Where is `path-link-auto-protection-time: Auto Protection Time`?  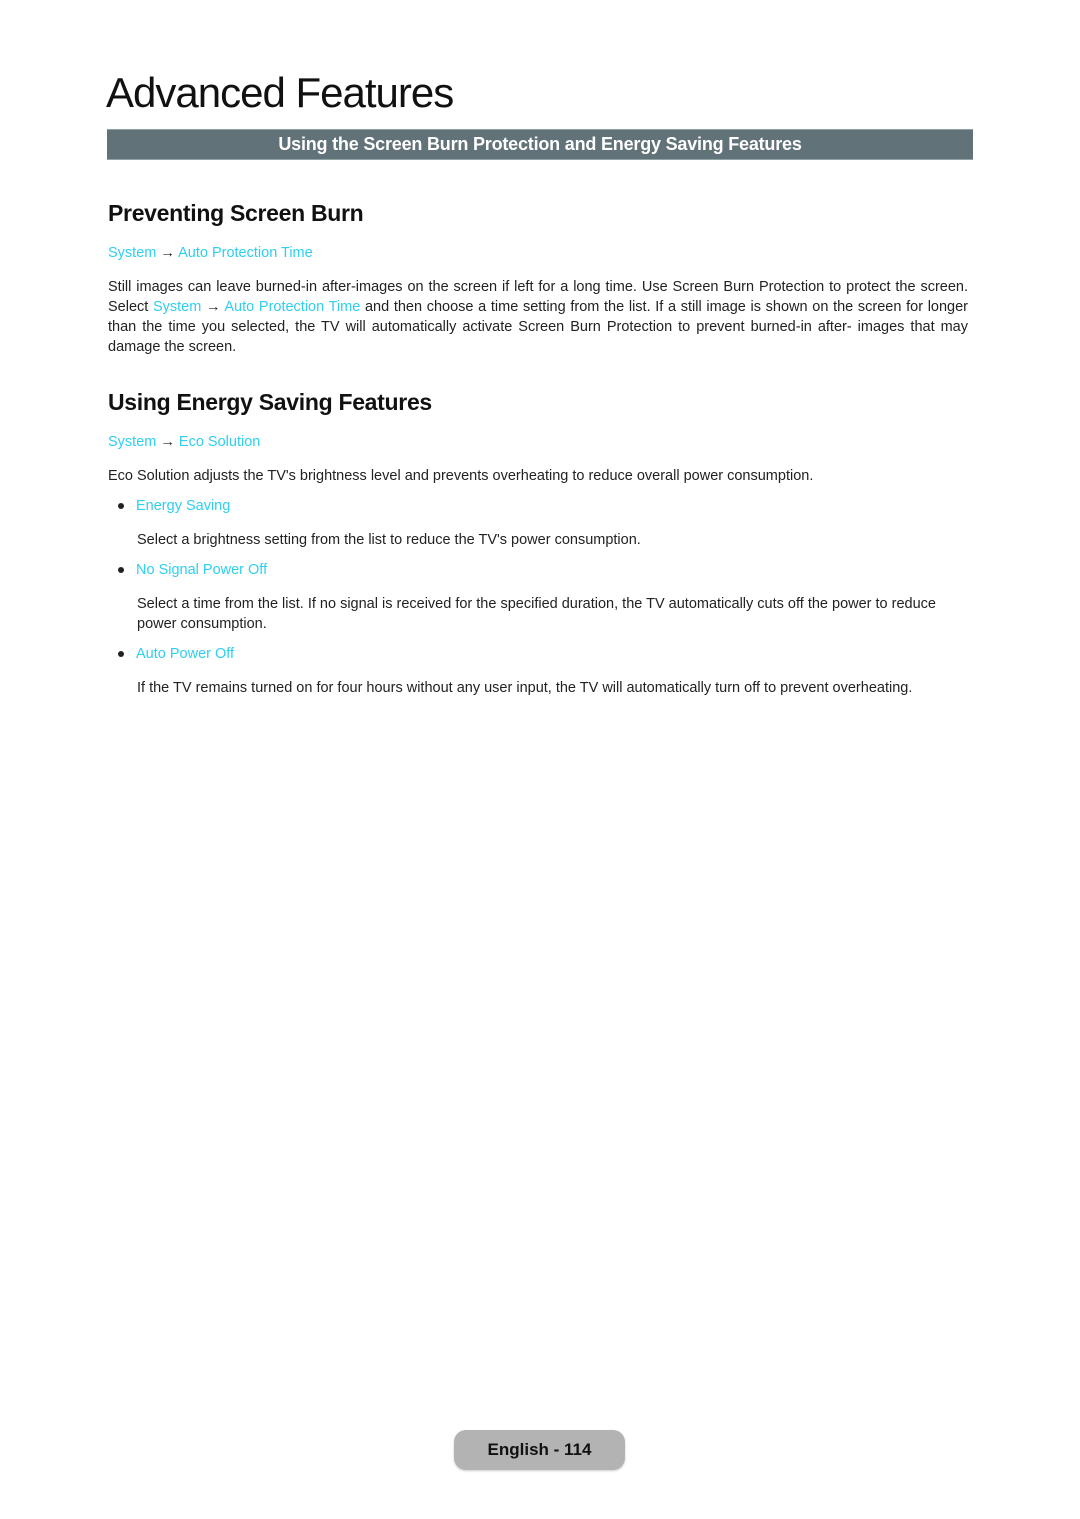 path-link-auto-protection-time: Auto Protection Time is located at coordinates (245, 253).